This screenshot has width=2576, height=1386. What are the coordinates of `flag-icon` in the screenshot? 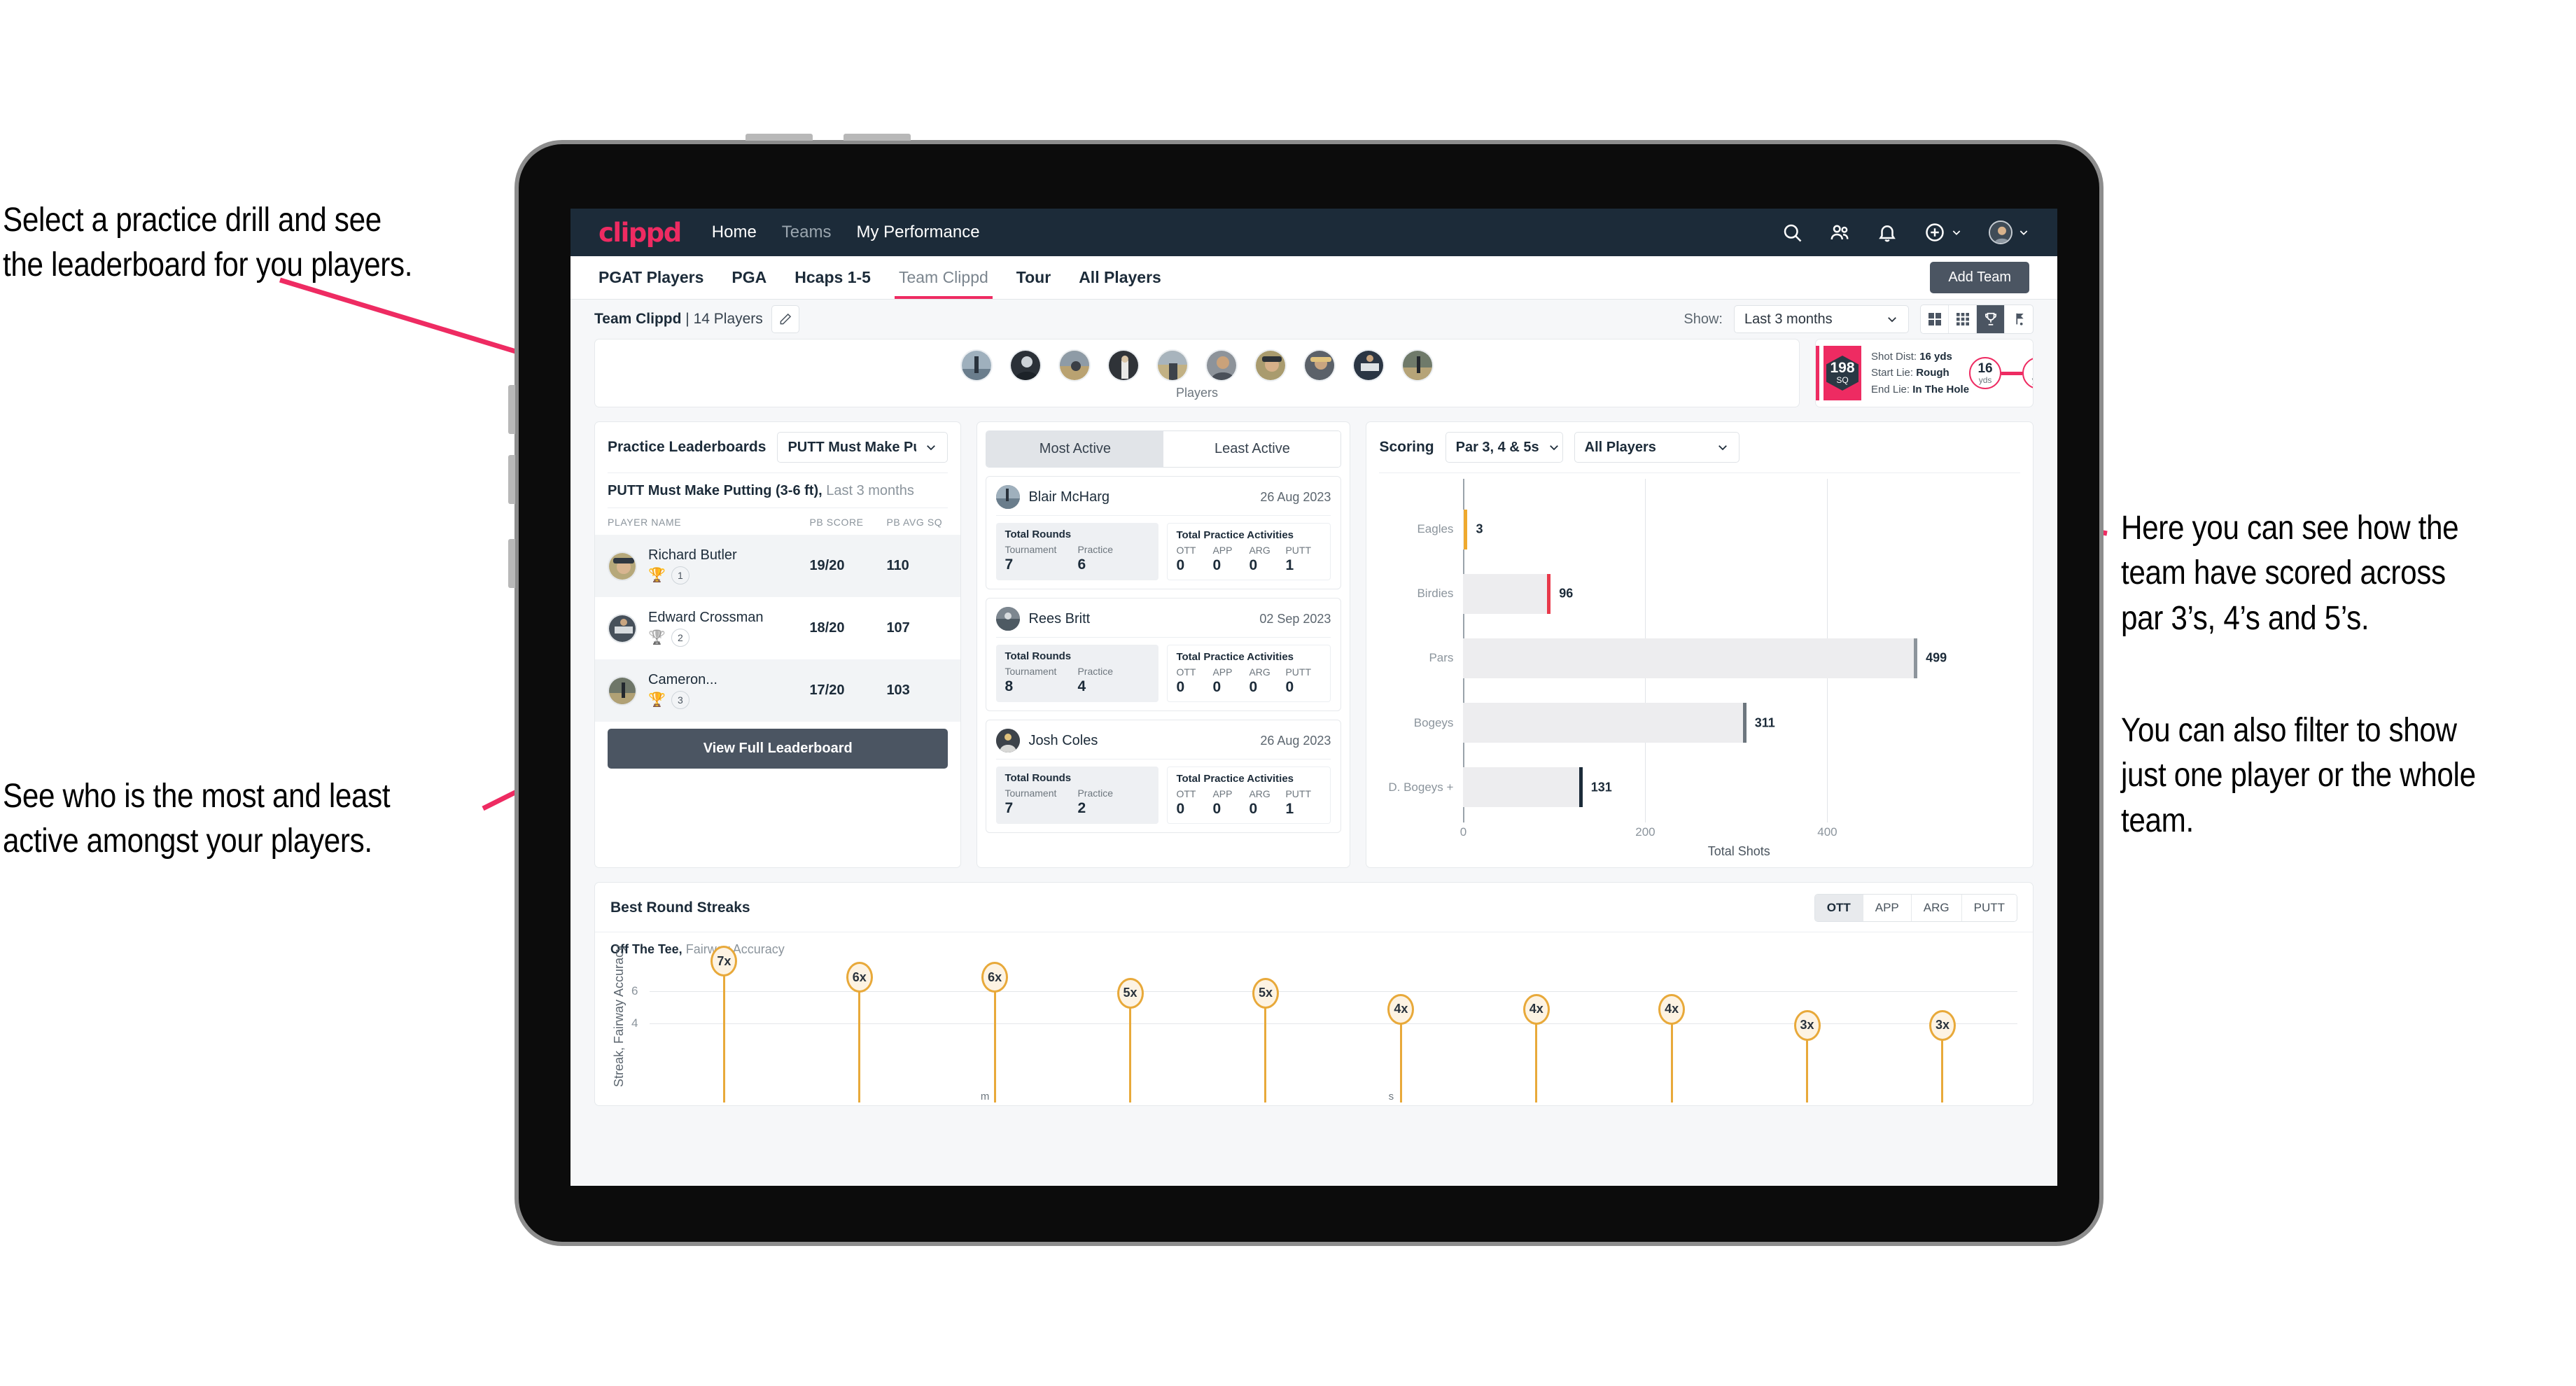 It's located at (2019, 319).